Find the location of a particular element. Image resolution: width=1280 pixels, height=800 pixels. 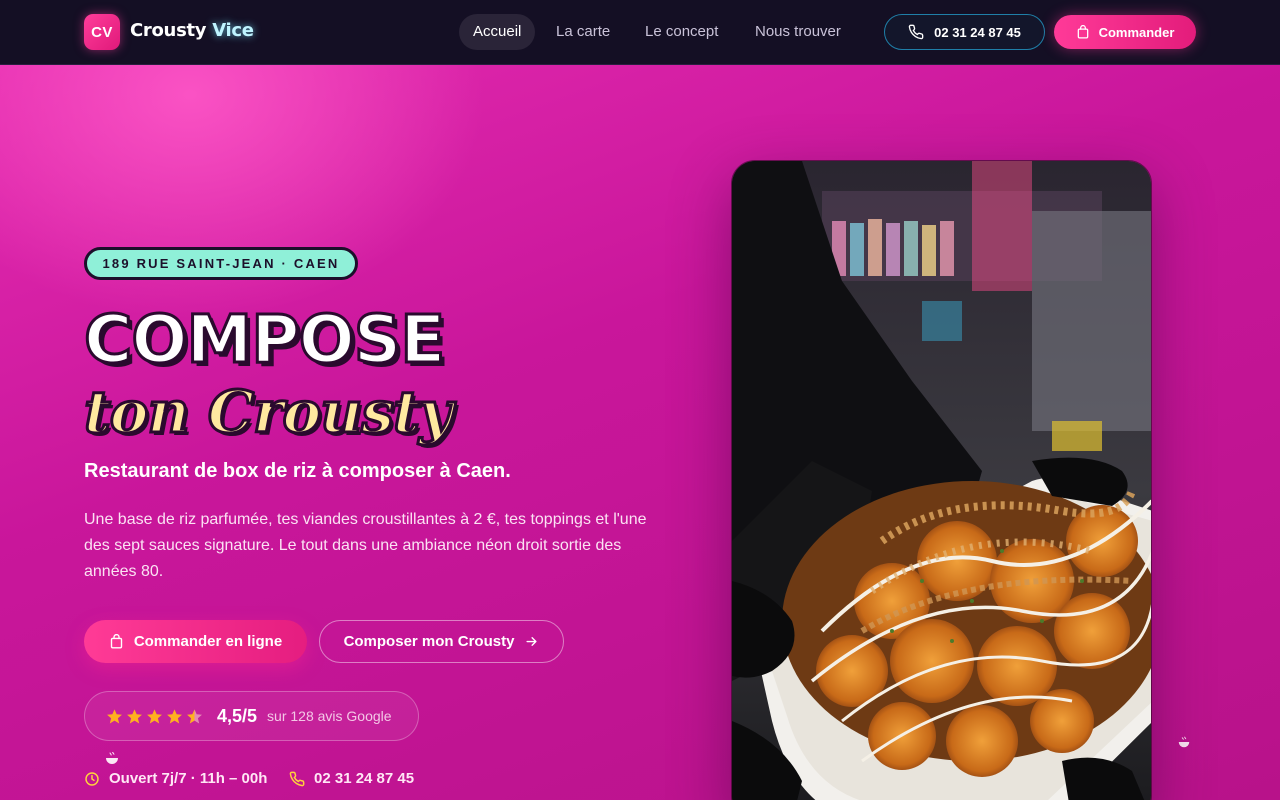

order-online-button: Commander en ligne is located at coordinates (195, 641).